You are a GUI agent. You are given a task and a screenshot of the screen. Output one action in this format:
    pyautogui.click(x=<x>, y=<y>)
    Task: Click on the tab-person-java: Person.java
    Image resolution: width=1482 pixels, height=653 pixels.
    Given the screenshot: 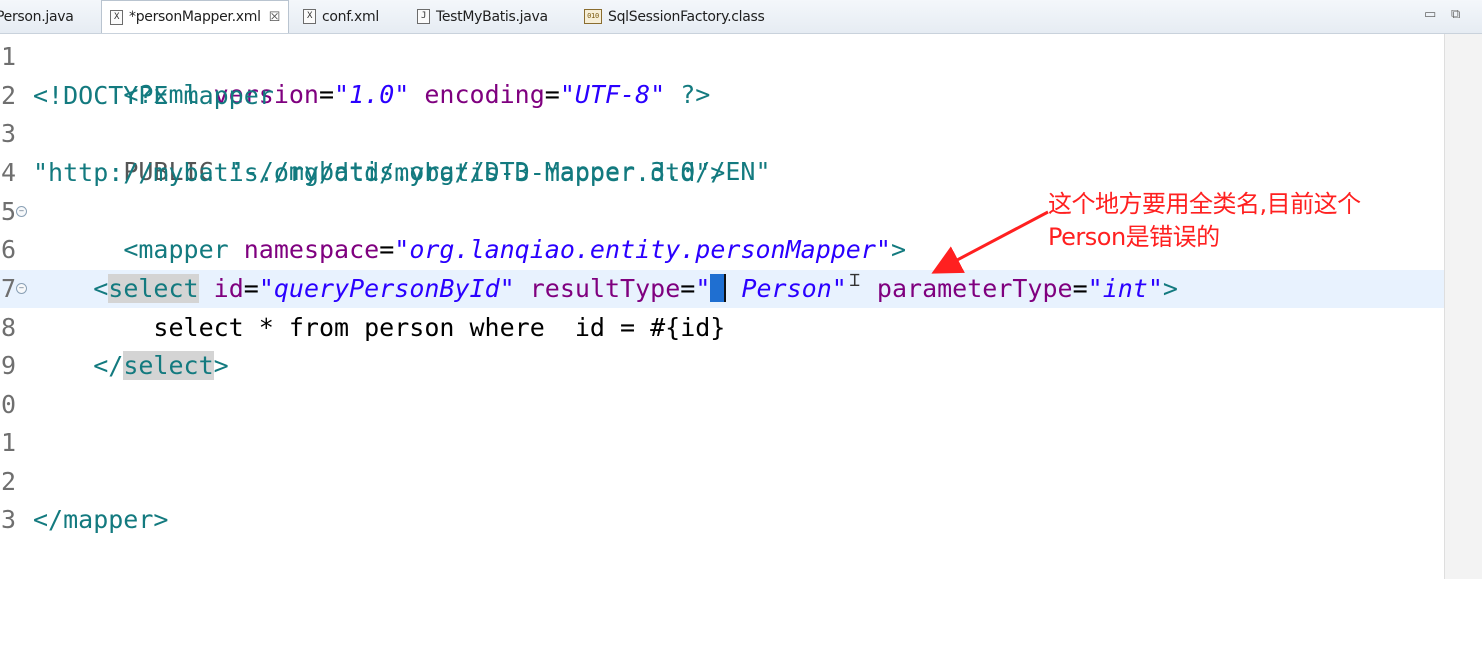 What is the action you would take?
    pyautogui.click(x=37, y=16)
    